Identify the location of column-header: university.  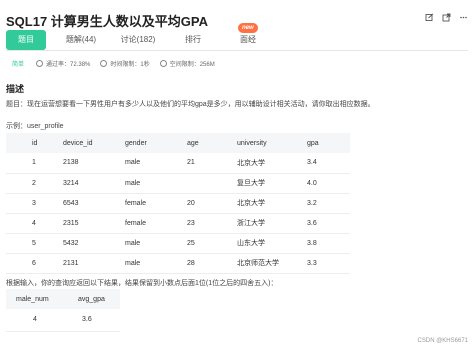
(272, 143).